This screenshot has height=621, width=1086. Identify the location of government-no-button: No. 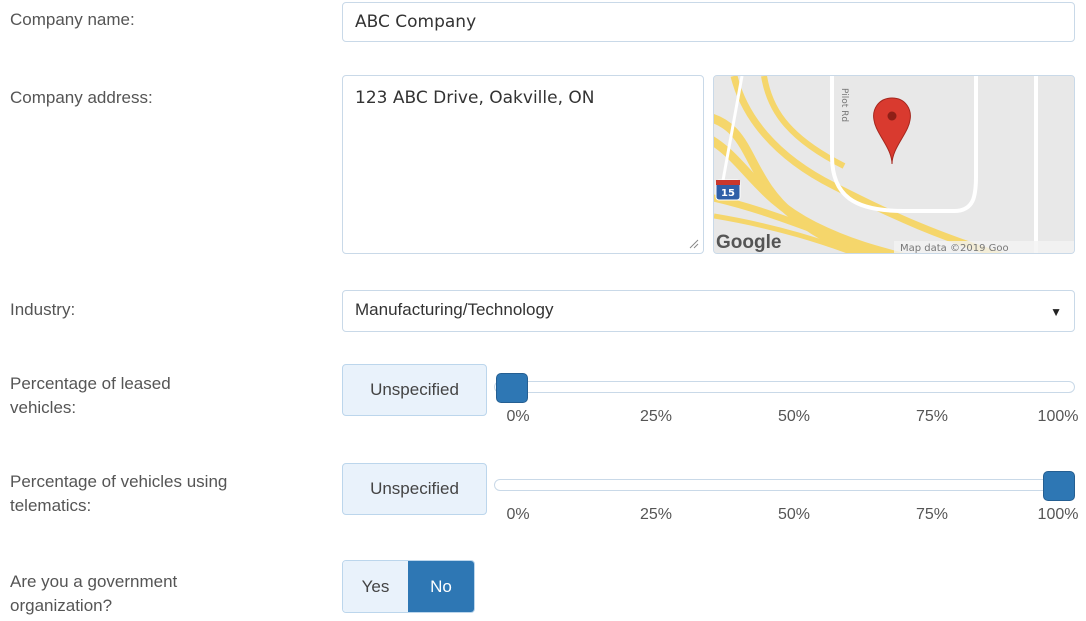
(441, 586).